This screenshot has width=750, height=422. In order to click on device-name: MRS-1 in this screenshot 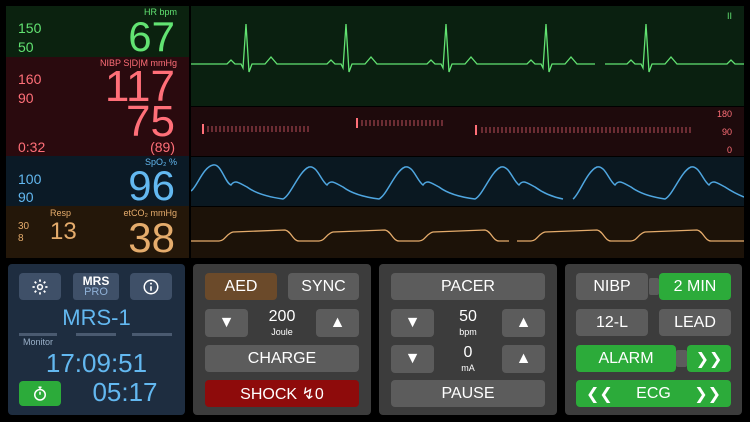, I will do `click(96, 317)`.